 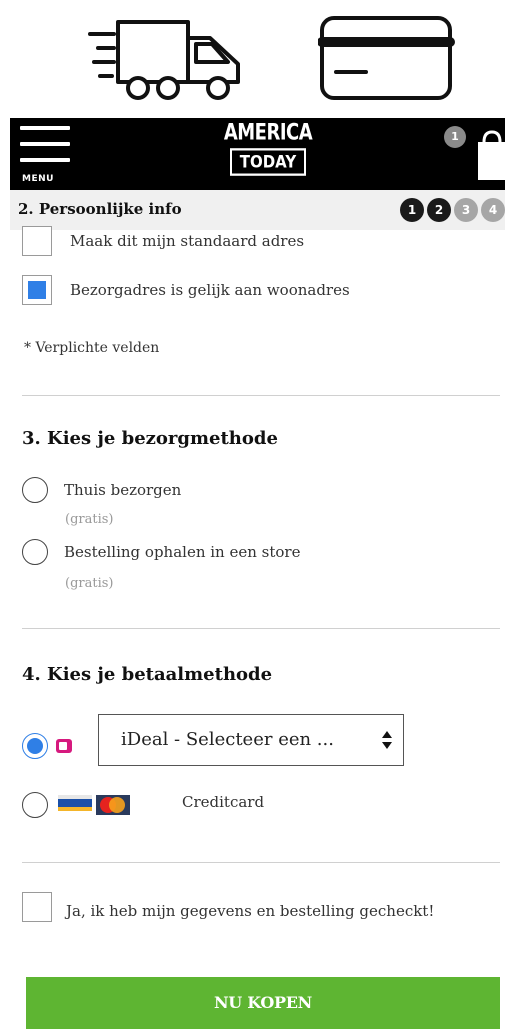 I want to click on confirm-order-checkbox, so click(x=37, y=907).